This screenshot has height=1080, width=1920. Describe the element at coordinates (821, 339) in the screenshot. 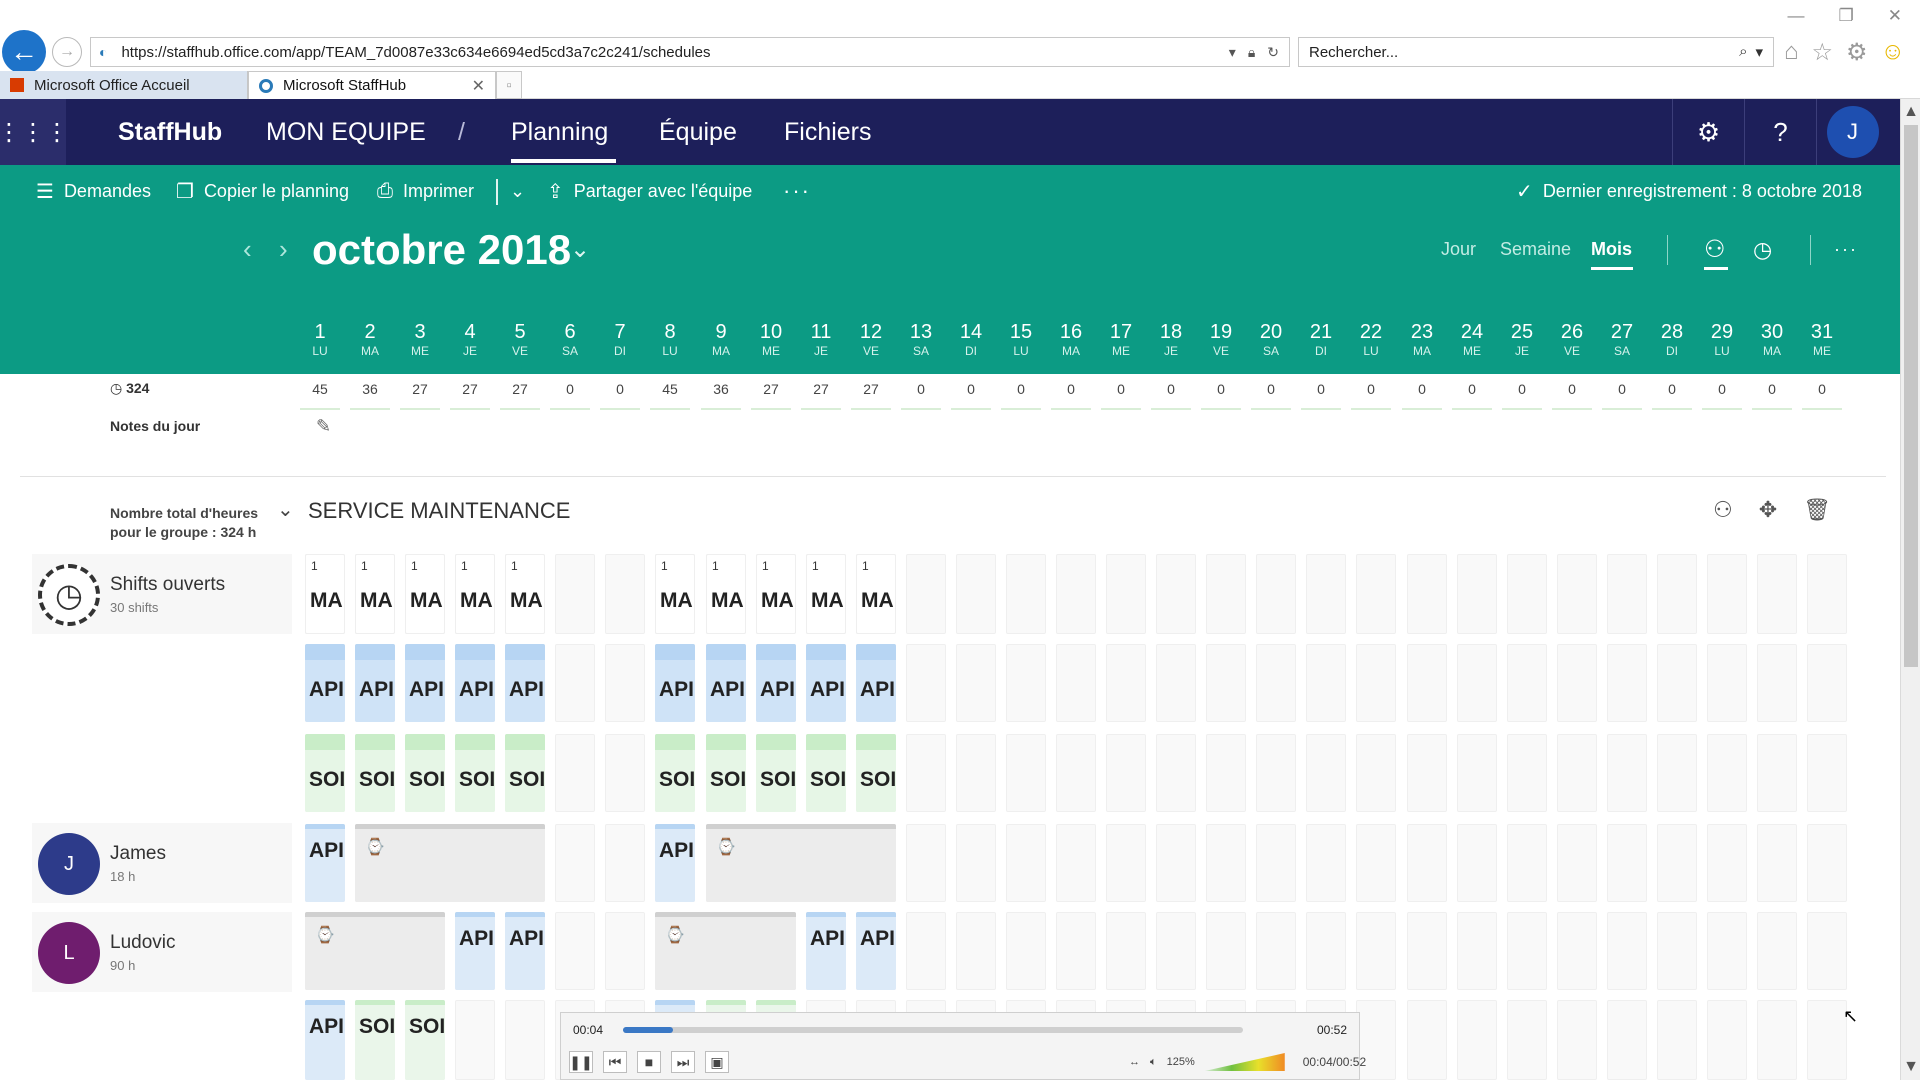

I see `day-header: 11 JE` at that location.